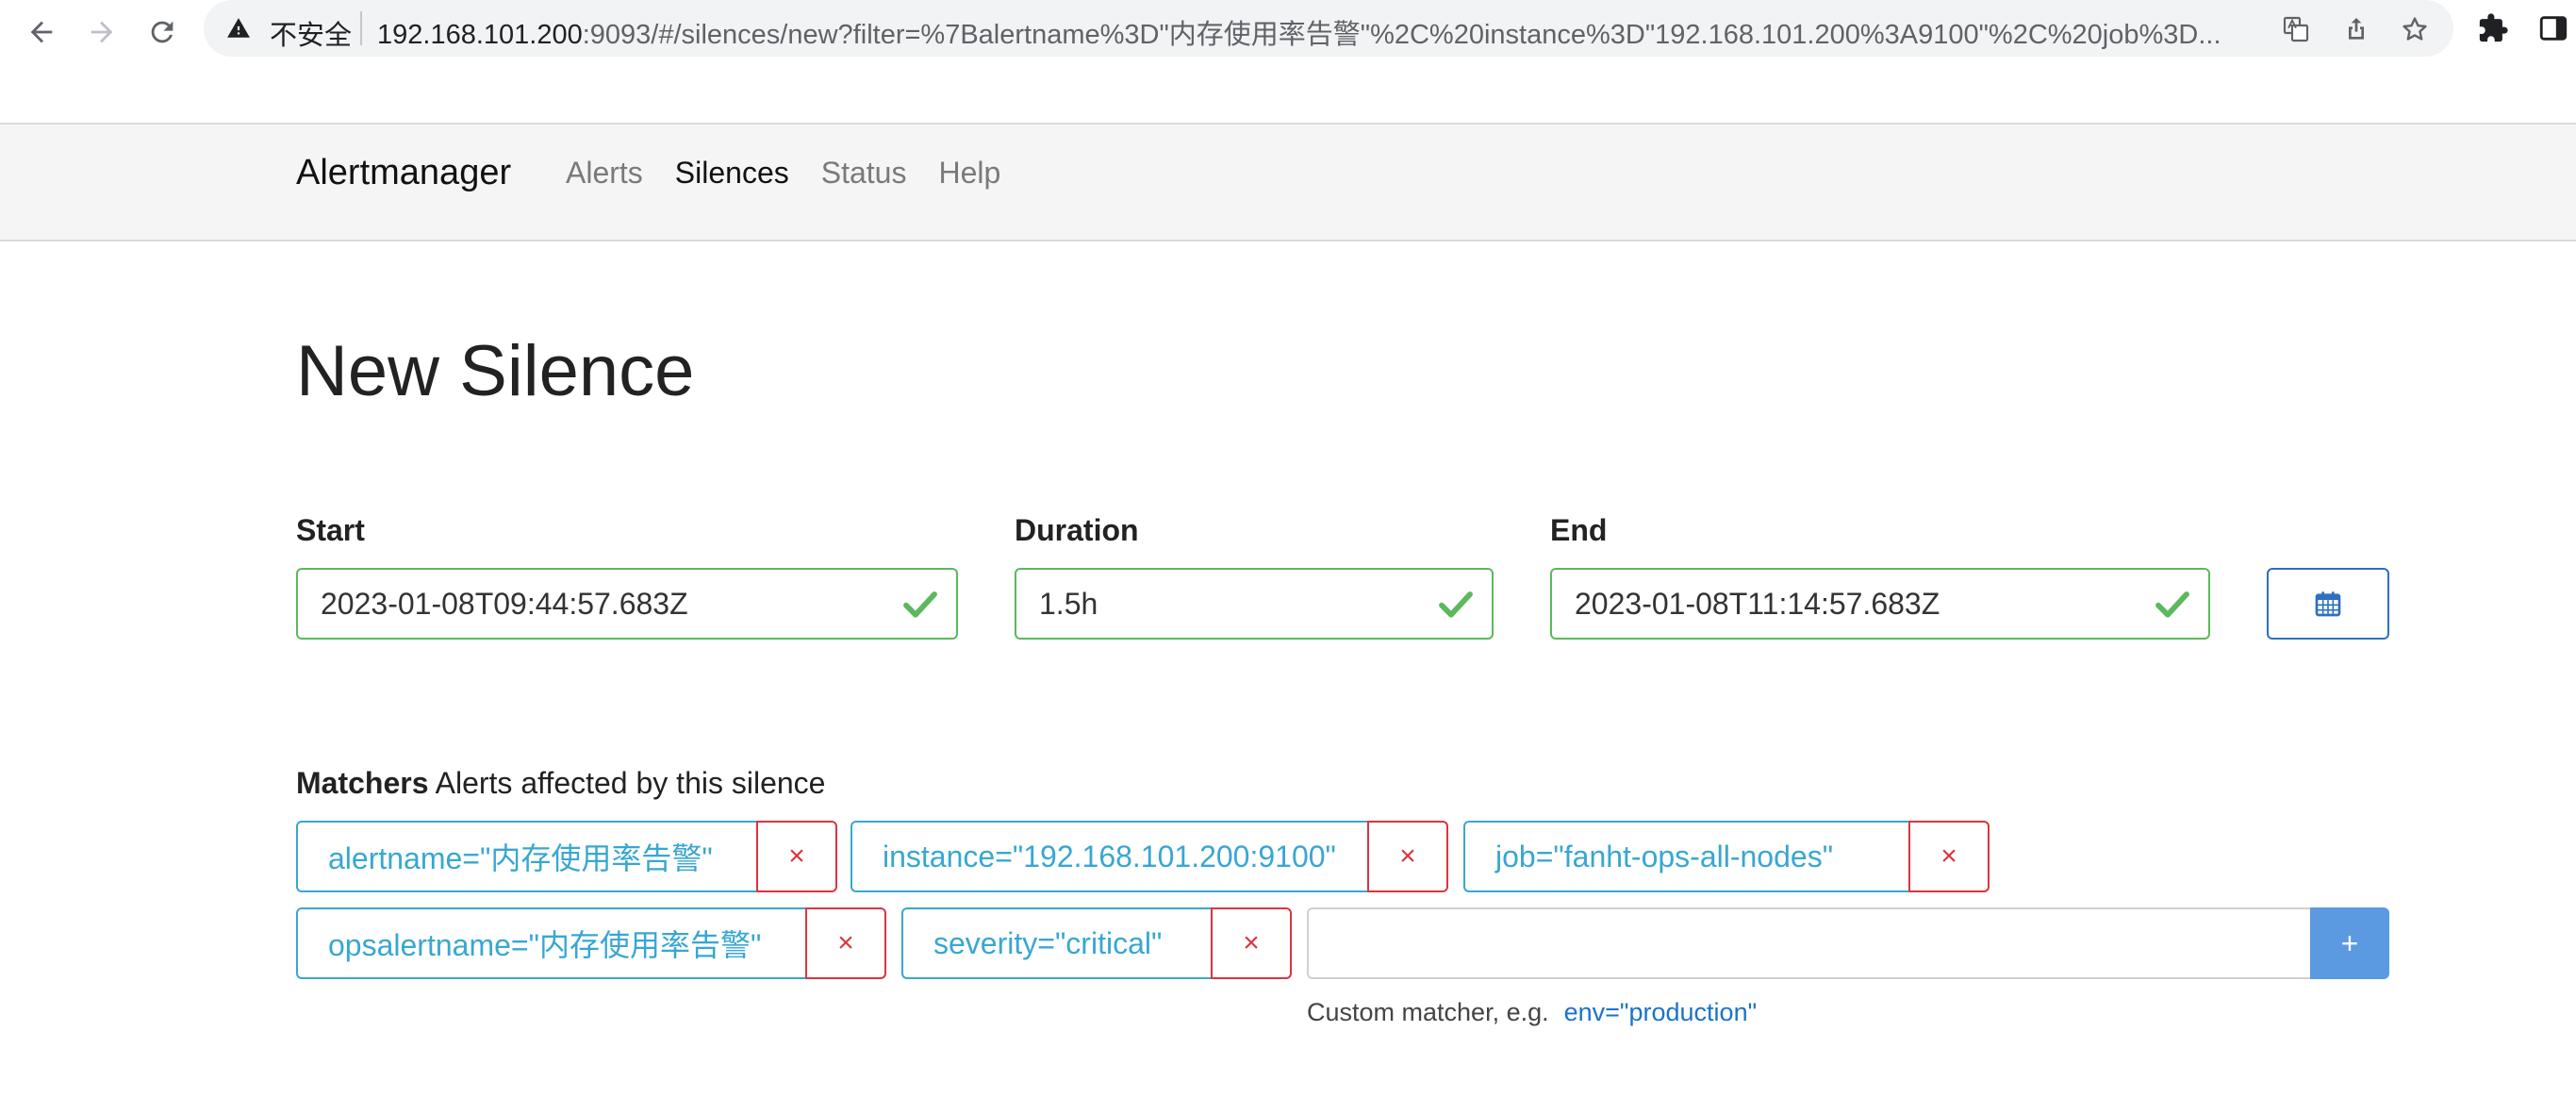 The width and height of the screenshot is (2576, 1098). What do you see at coordinates (630, 783) in the screenshot?
I see `matchers-subtitle: Alerts affected by this silence` at bounding box center [630, 783].